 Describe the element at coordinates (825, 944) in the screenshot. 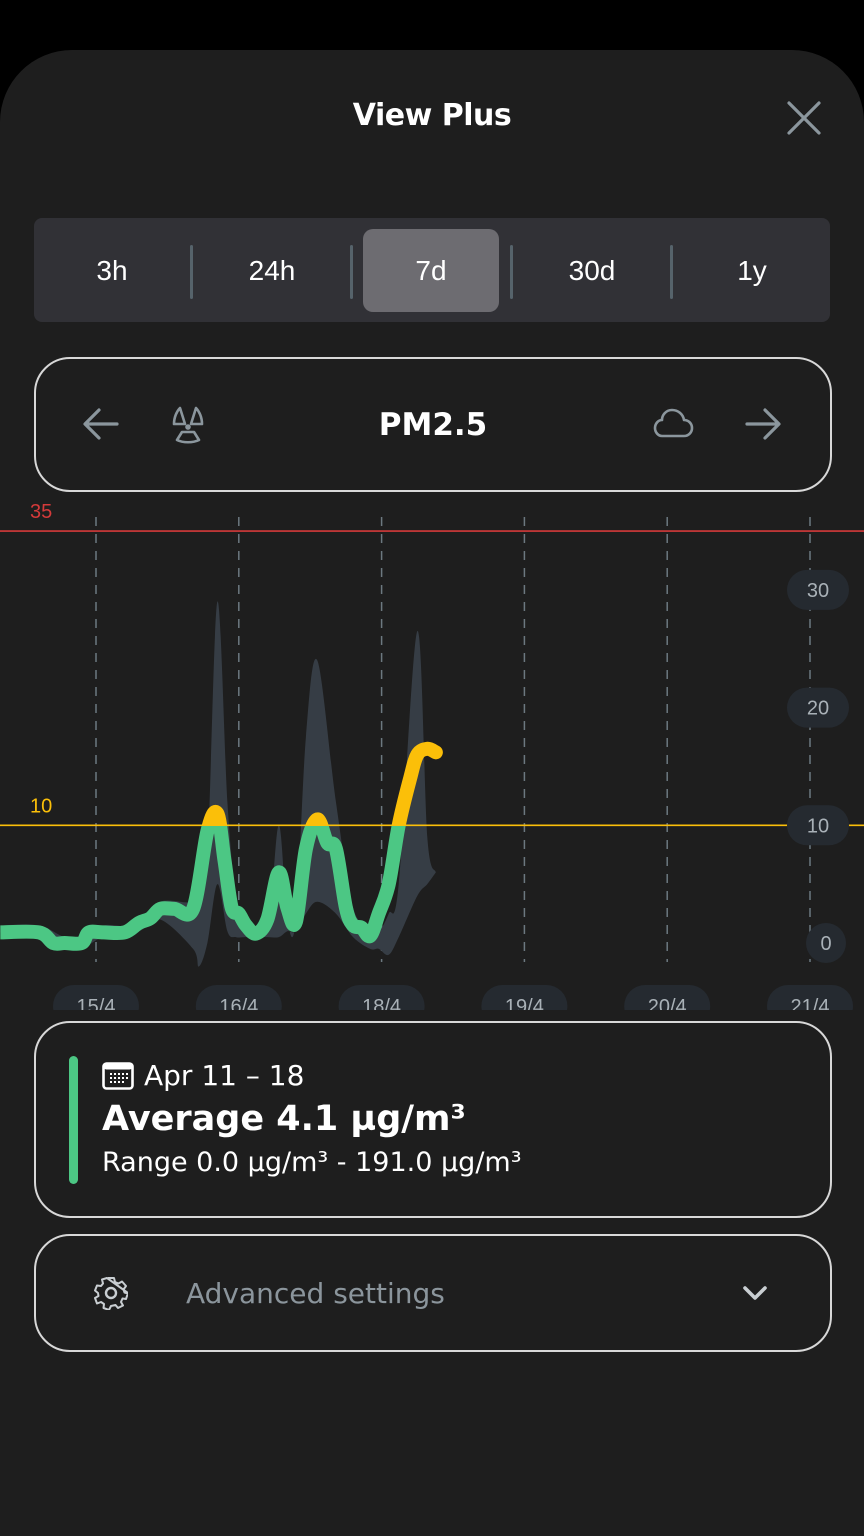

I see `y-tick-label: 0` at that location.